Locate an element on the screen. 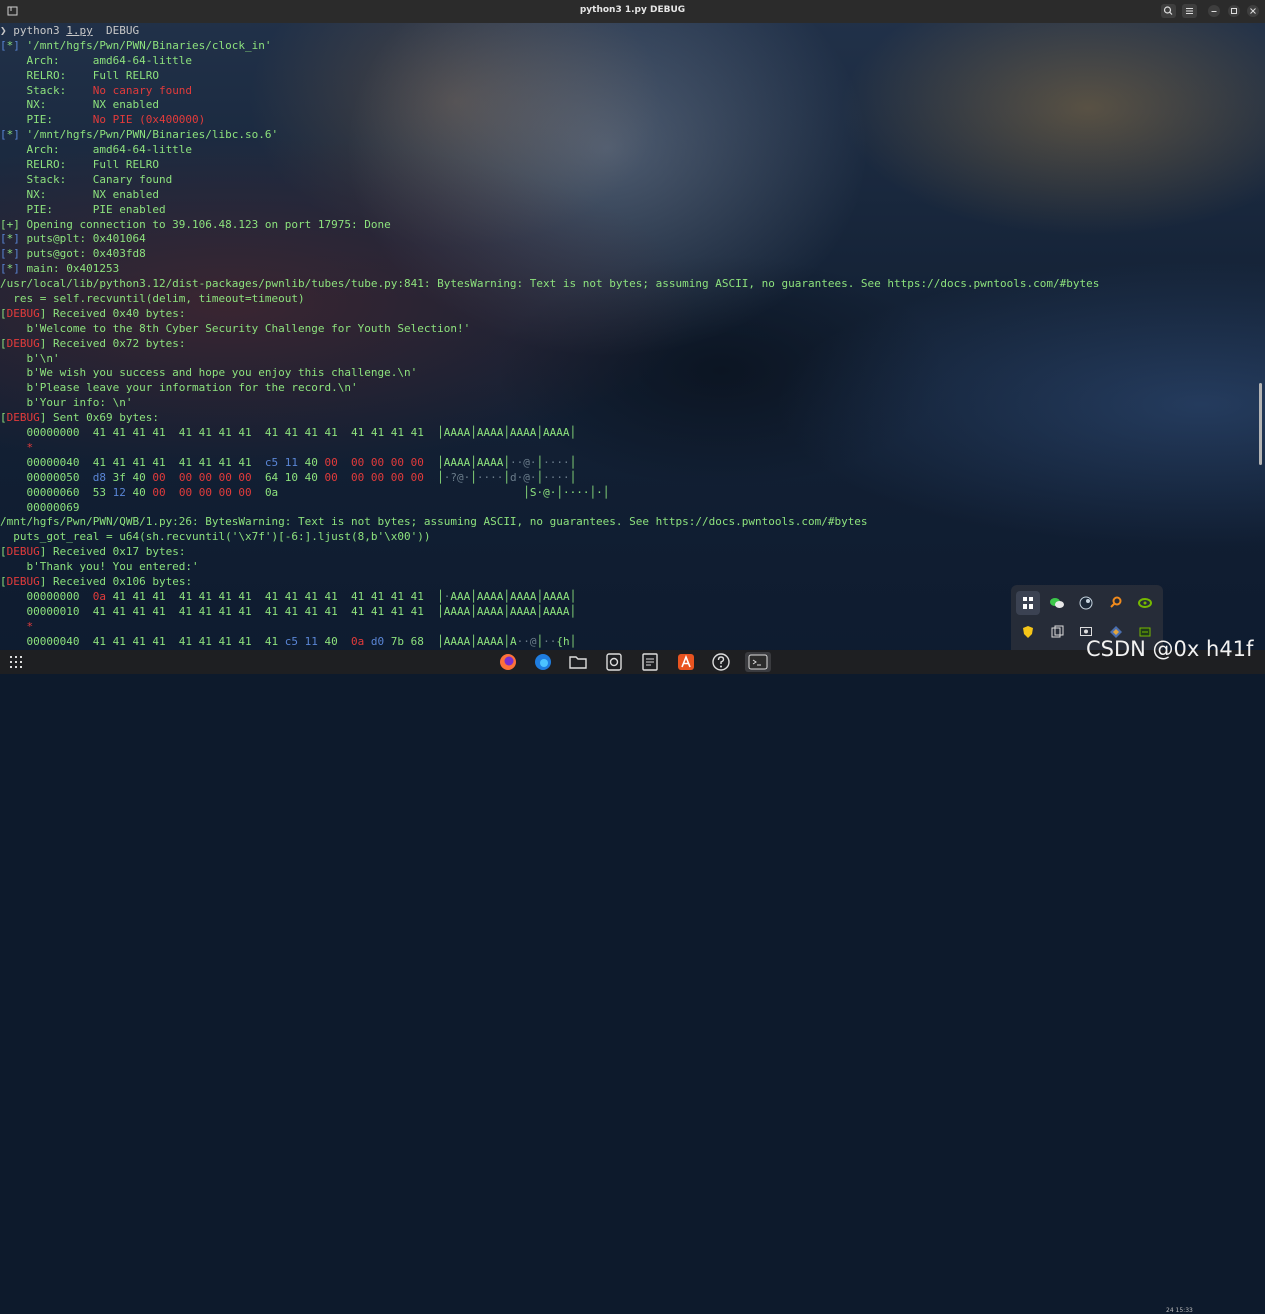 This screenshot has height=1314, width=1265. terminal-text: NX: is located at coordinates (46, 105).